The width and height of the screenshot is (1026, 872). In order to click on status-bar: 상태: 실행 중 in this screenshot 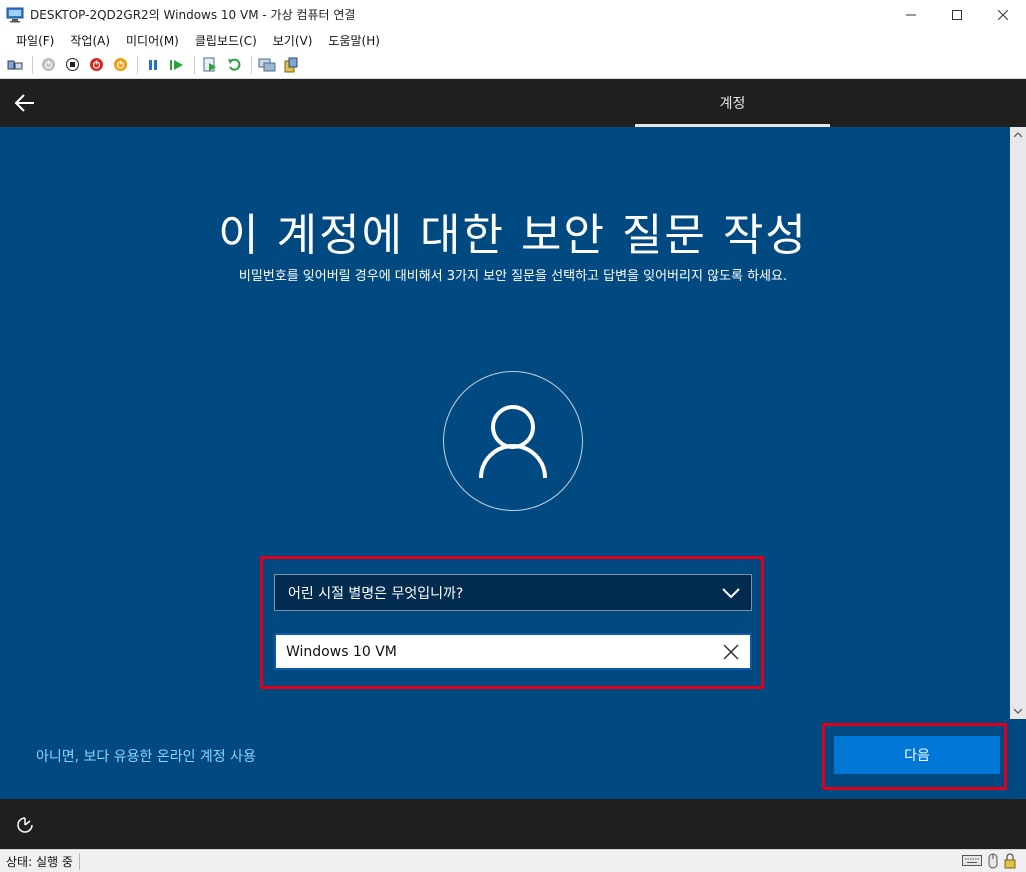, I will do `click(513, 860)`.